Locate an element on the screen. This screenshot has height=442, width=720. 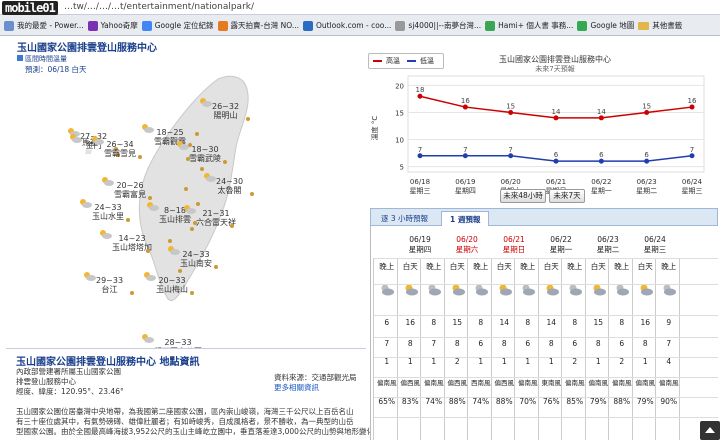
table-cell: 83% is located at coordinates (410, 401).